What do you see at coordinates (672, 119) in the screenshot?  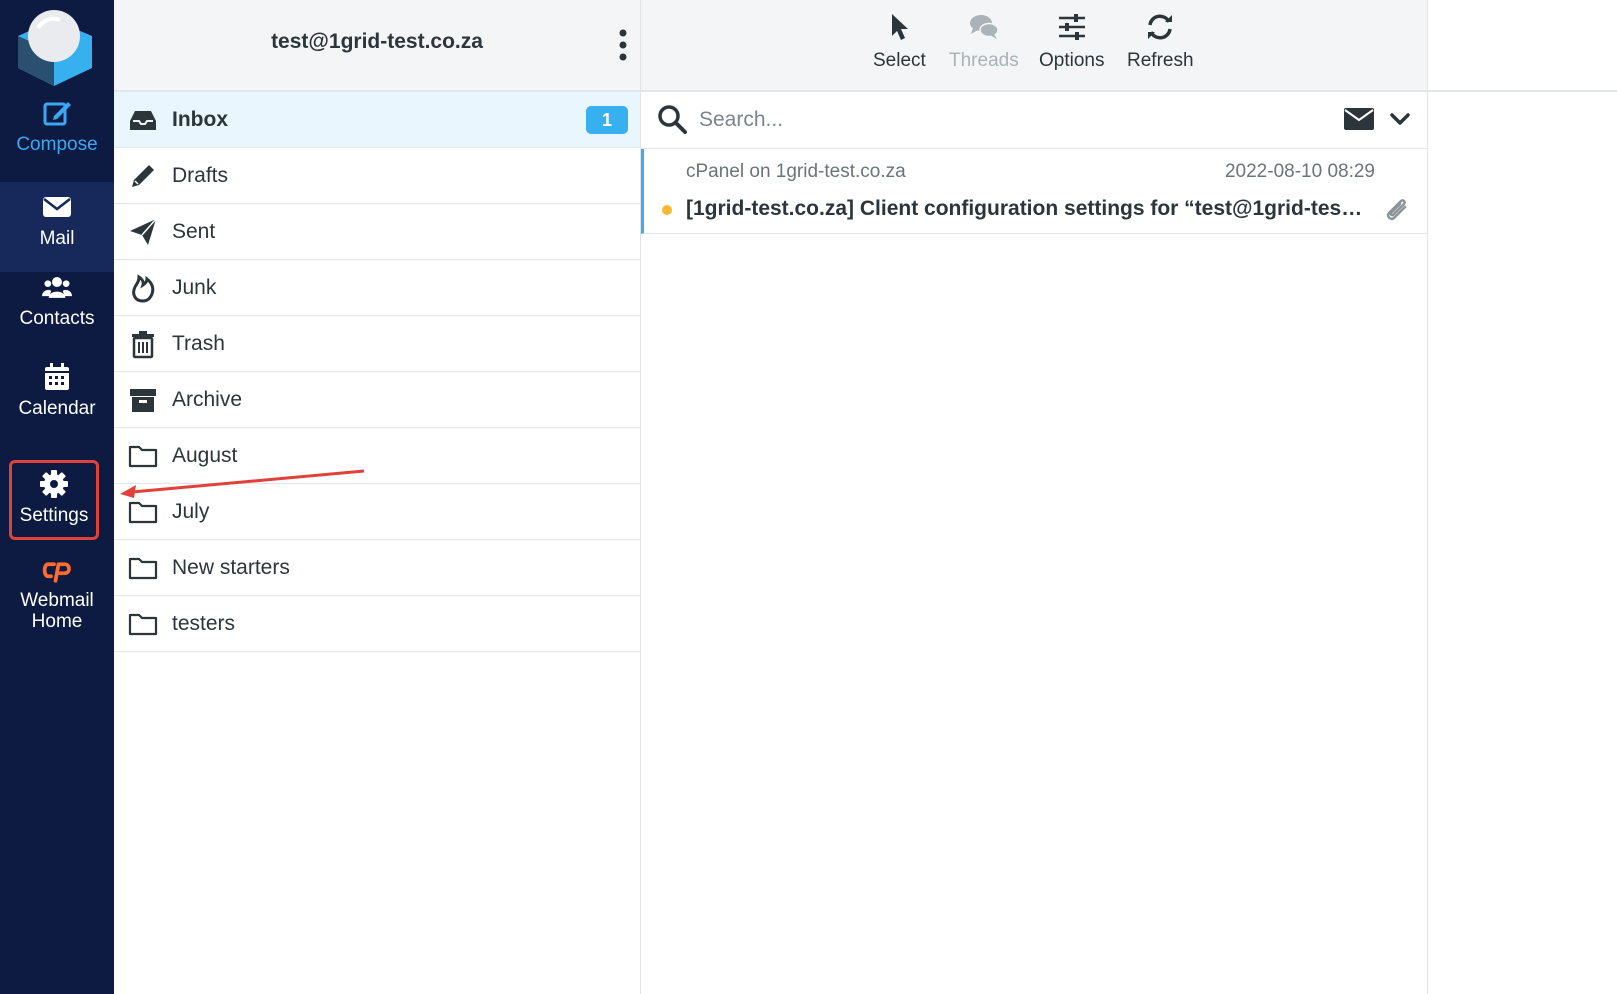 I see `search-icon` at bounding box center [672, 119].